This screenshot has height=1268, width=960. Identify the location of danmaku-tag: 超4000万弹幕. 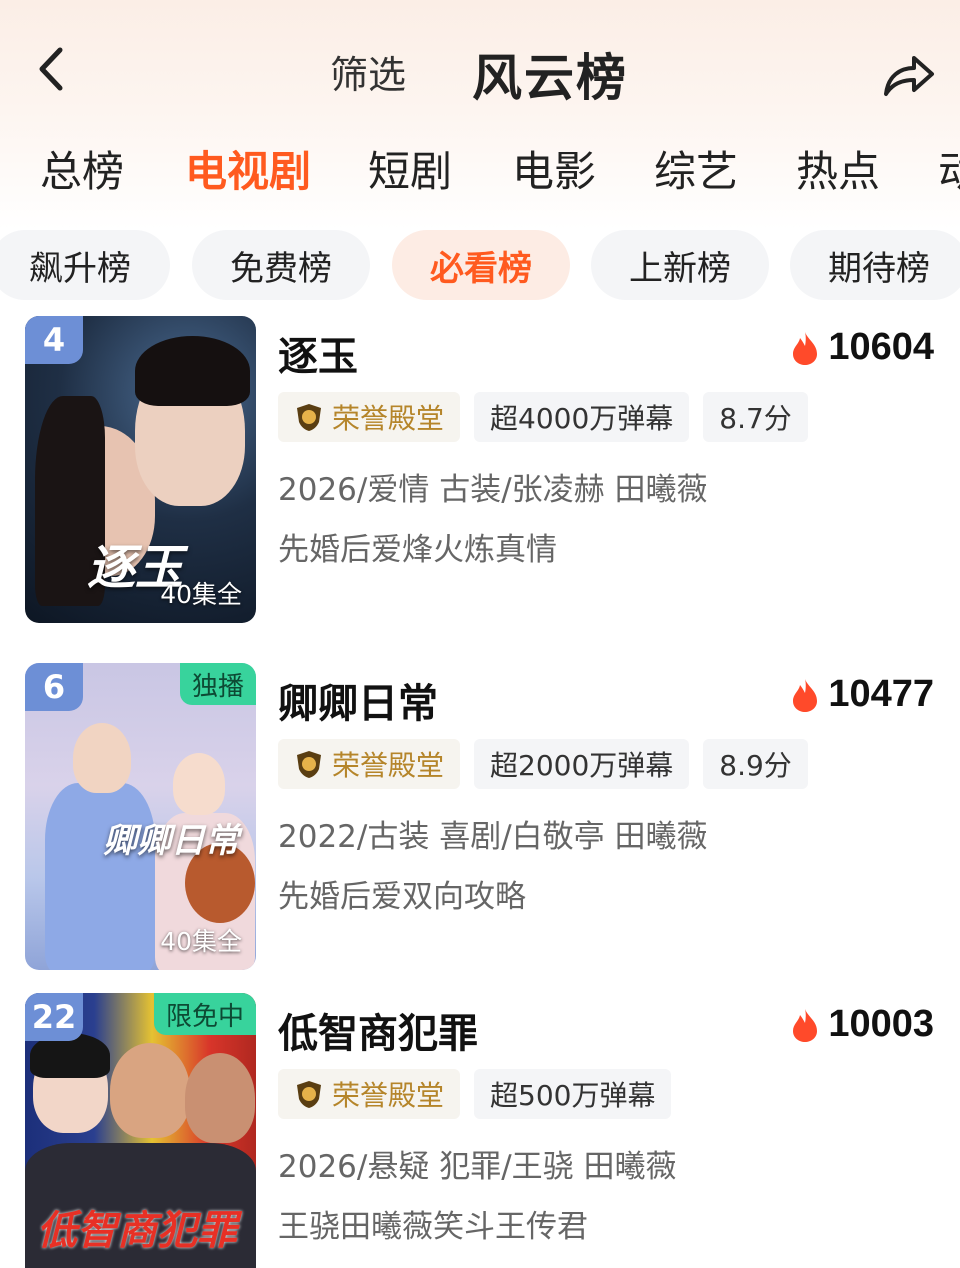
(582, 417).